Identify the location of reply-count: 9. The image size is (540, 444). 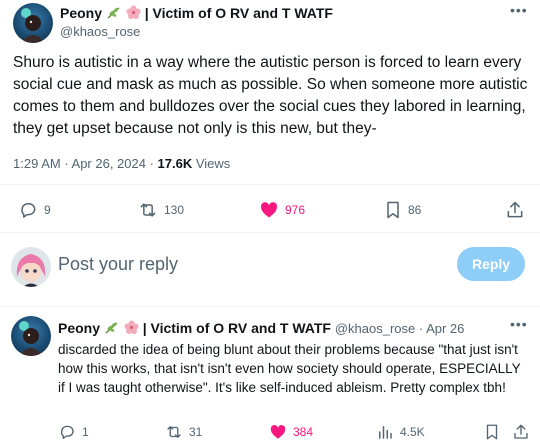
(47, 210).